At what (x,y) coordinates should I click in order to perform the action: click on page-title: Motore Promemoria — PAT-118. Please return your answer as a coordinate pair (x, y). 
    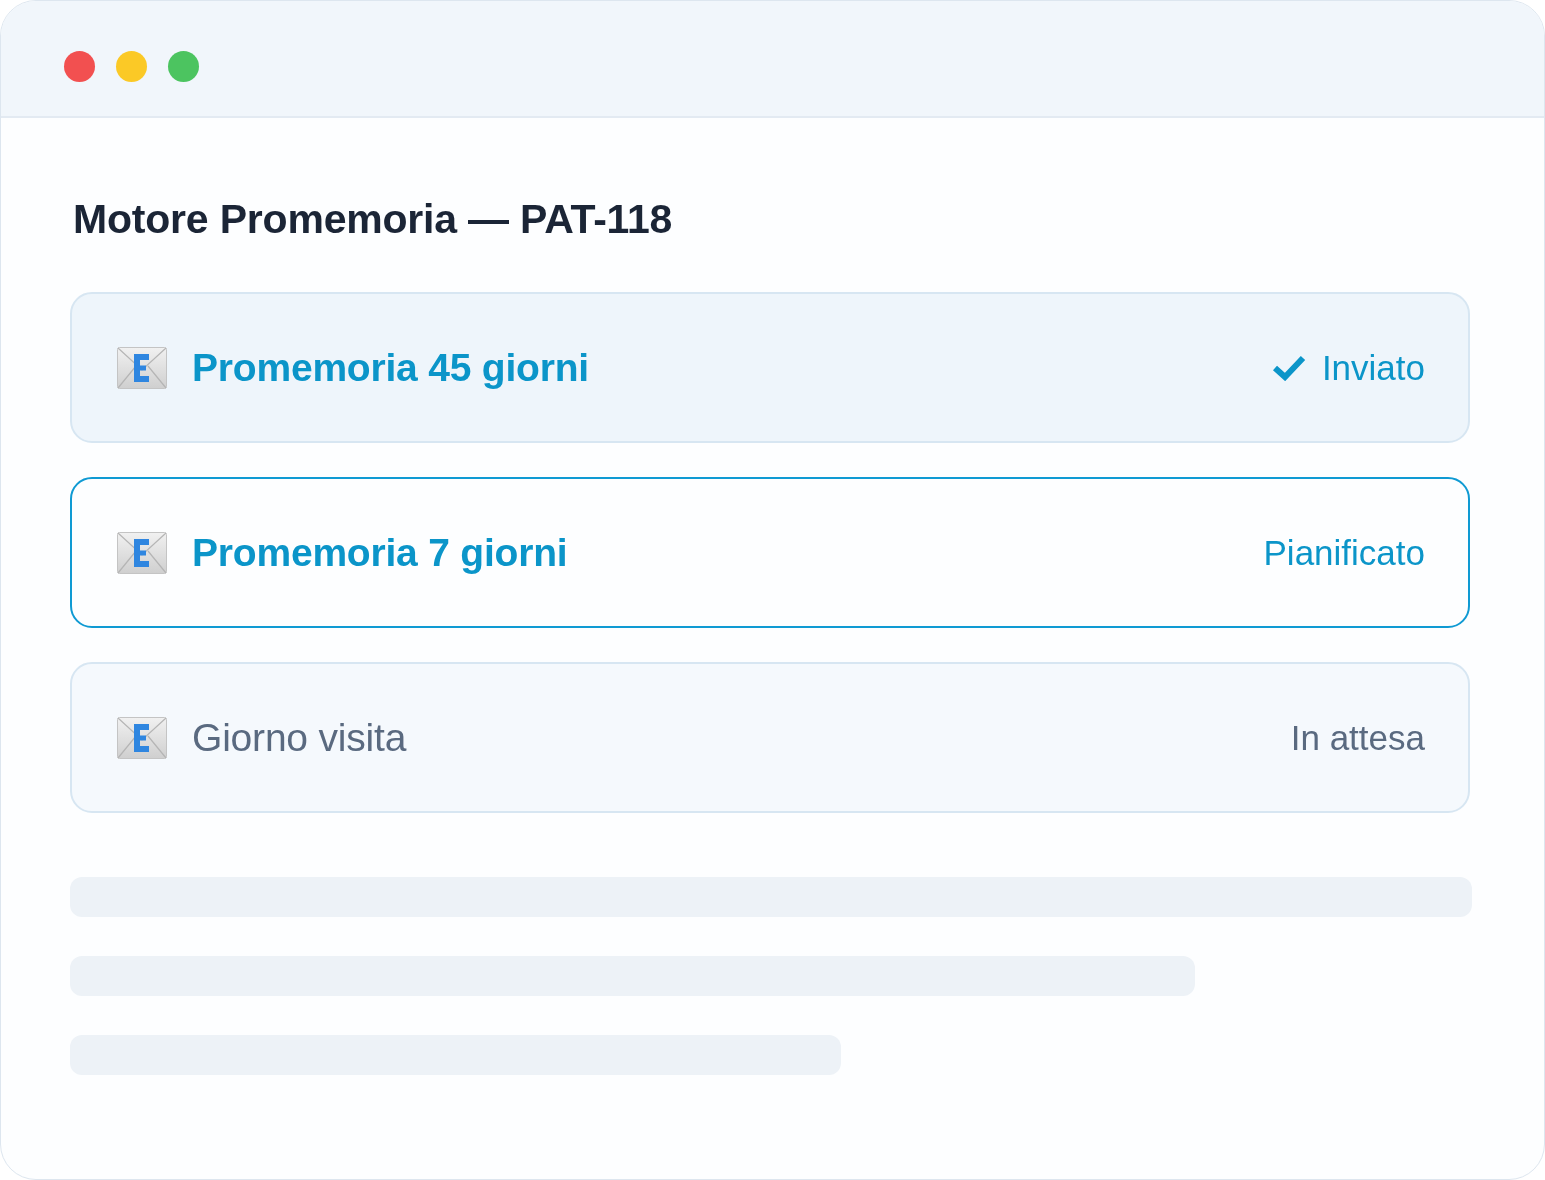
    Looking at the image, I should click on (373, 219).